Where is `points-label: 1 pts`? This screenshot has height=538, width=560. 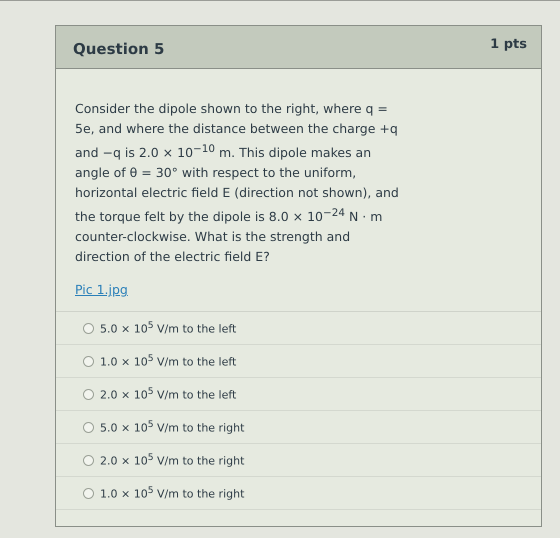 points-label: 1 pts is located at coordinates (508, 44).